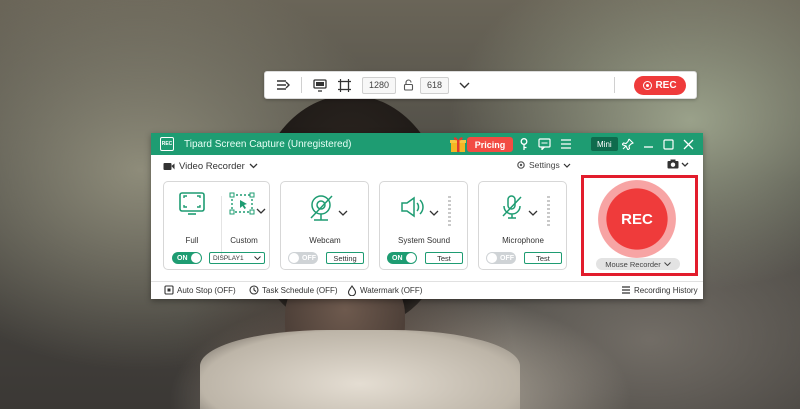  I want to click on microphone-label: Microphone, so click(523, 240).